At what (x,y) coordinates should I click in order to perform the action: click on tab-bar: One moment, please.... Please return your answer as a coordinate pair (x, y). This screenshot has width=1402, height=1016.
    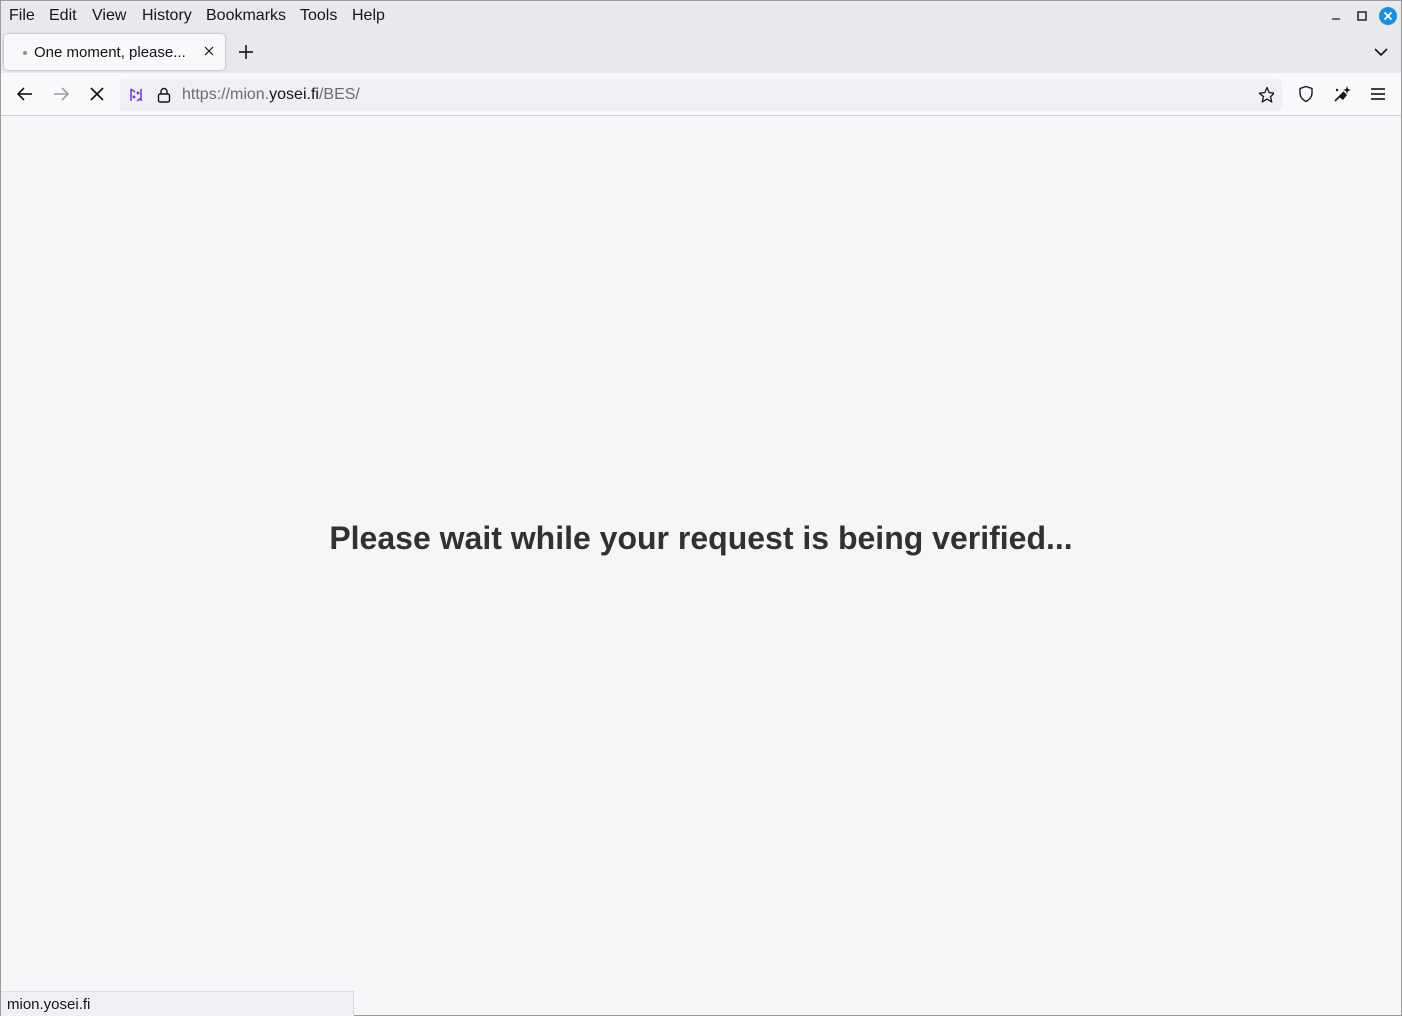
    Looking at the image, I should click on (701, 52).